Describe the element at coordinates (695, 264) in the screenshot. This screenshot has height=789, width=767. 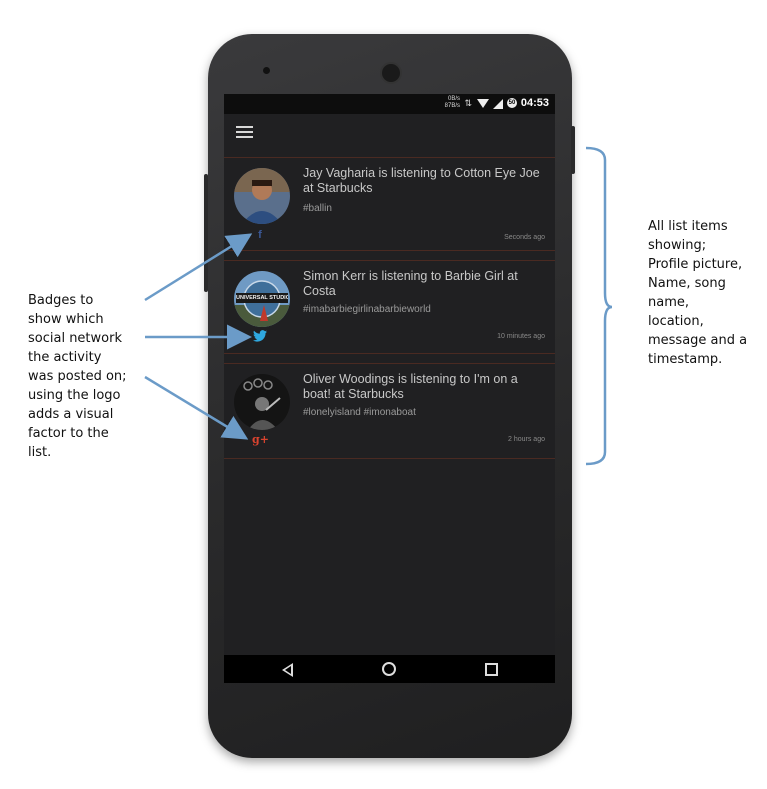
I see `annotation-line: Profile picture,` at that location.